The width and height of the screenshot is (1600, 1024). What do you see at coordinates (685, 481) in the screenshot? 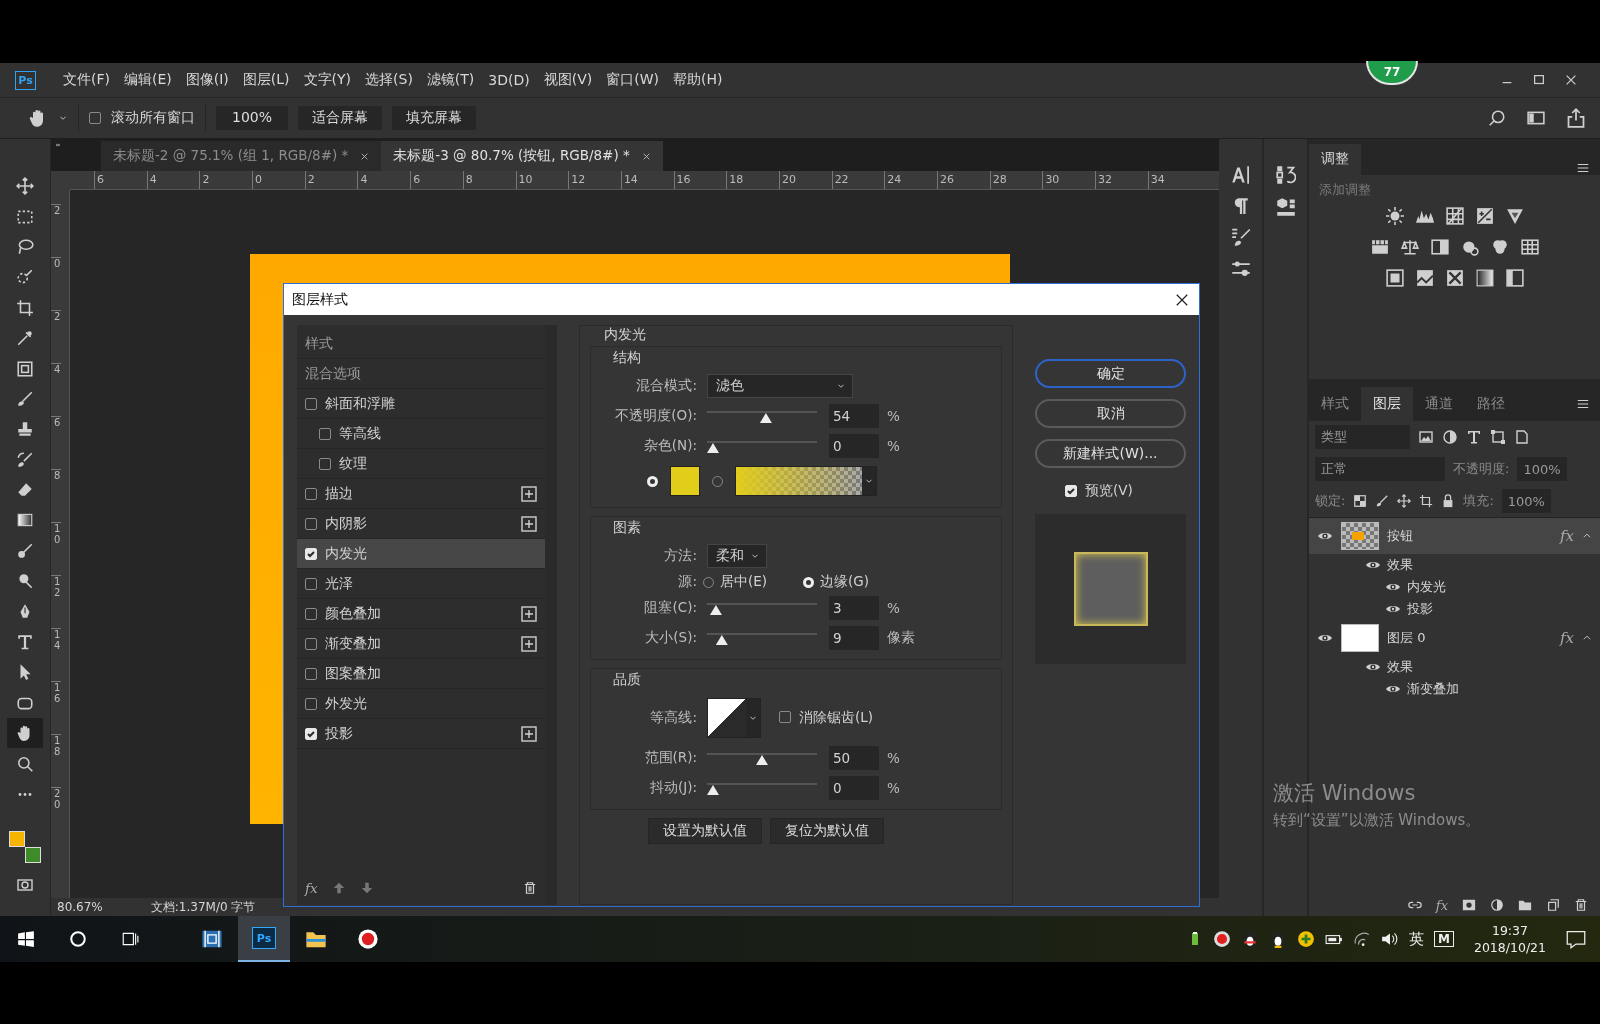
I see `color-swatch` at bounding box center [685, 481].